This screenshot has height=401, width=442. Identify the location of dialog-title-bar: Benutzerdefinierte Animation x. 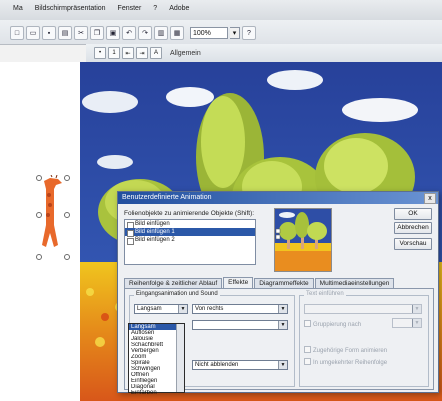
(278, 198).